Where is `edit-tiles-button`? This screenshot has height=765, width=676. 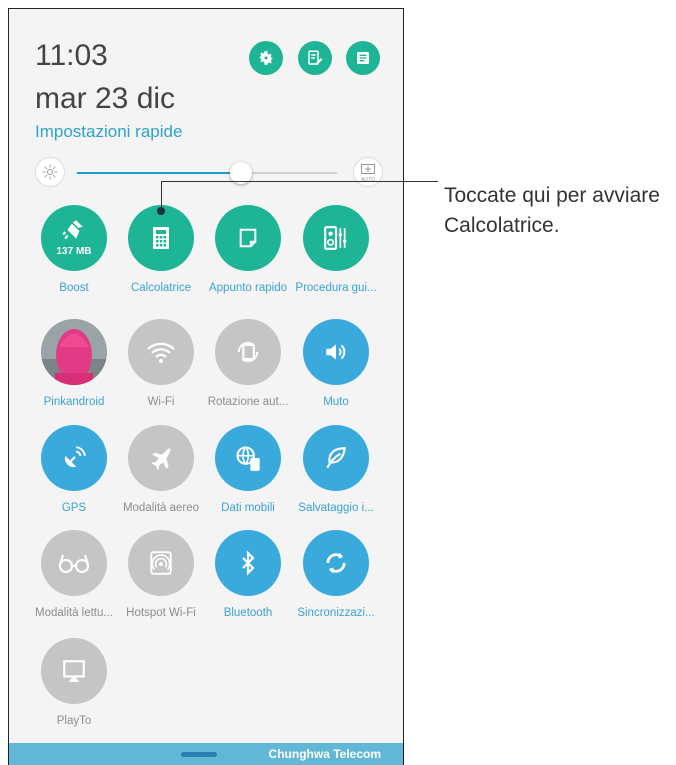 edit-tiles-button is located at coordinates (315, 58).